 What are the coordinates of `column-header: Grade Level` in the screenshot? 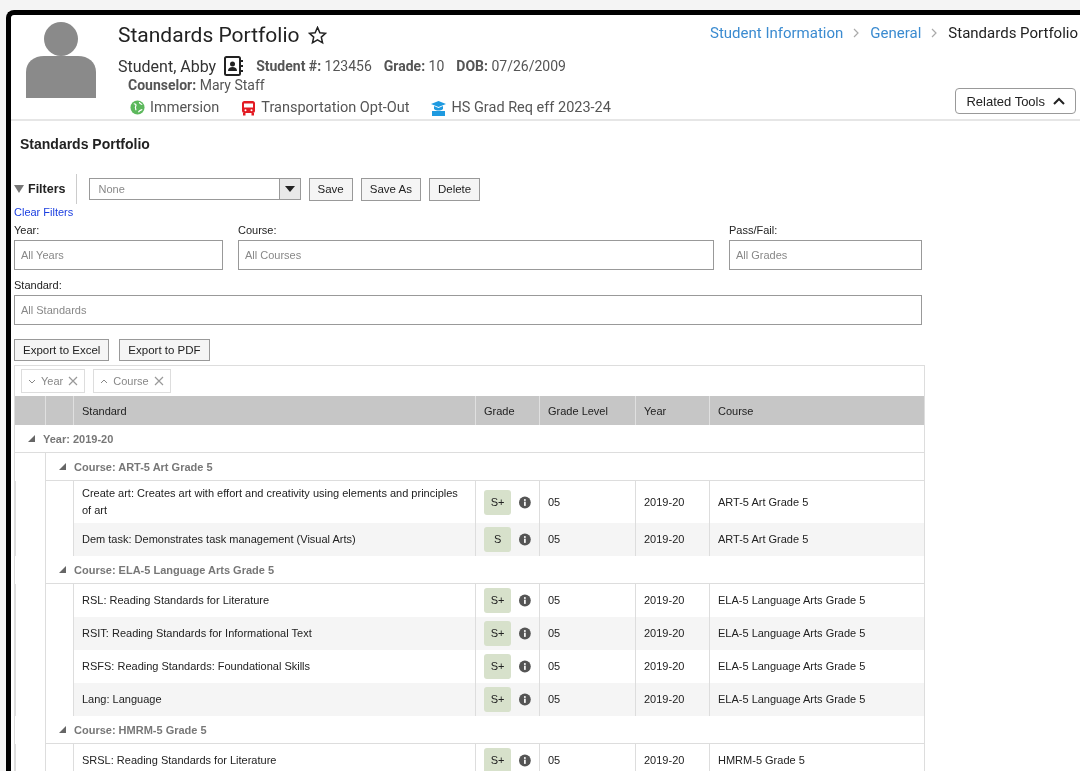 It's located at (578, 410).